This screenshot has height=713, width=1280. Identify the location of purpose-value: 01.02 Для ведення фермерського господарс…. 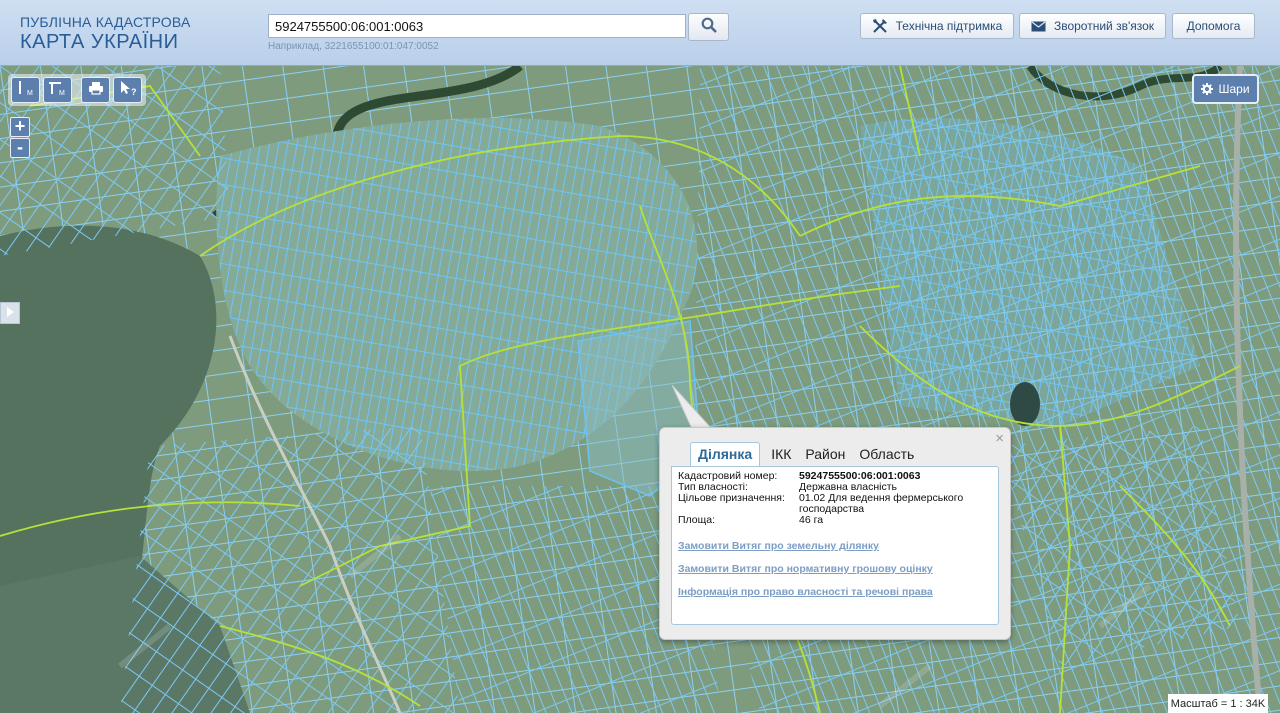
(881, 503).